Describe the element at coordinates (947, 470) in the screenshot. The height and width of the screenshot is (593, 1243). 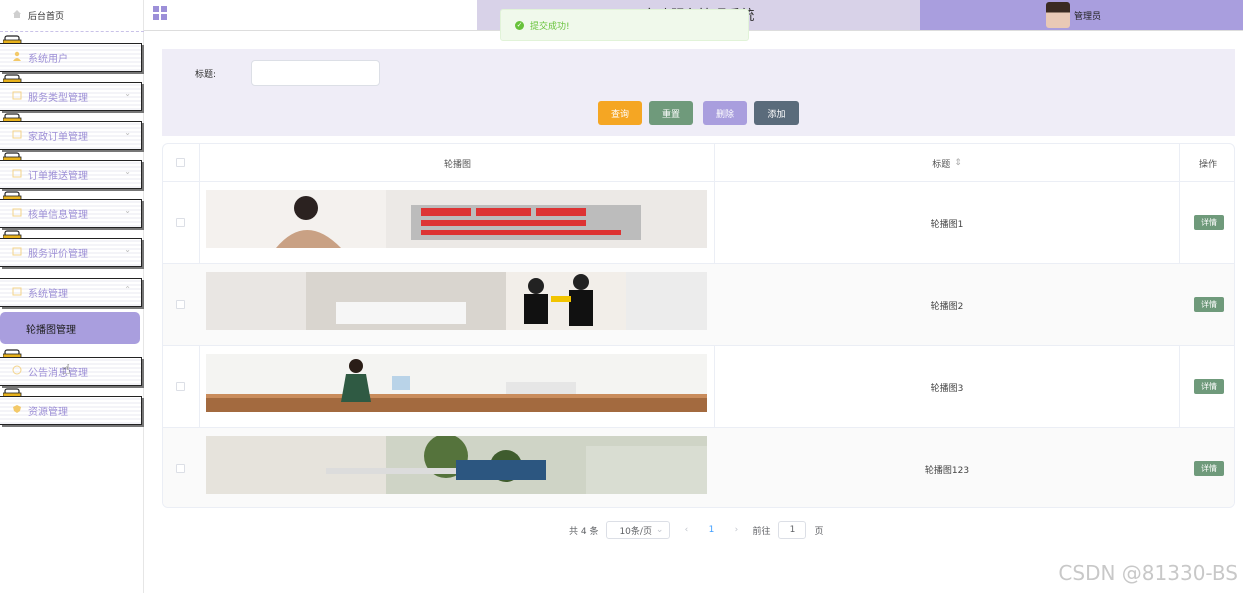
I see `row-title: 轮播图123` at that location.